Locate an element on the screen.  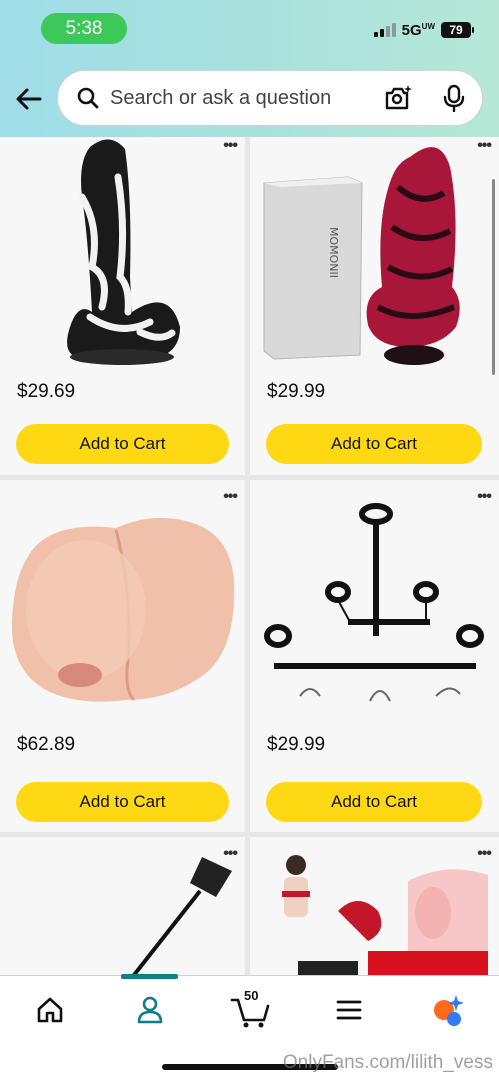
product-price: $29.69 is located at coordinates (46, 391).